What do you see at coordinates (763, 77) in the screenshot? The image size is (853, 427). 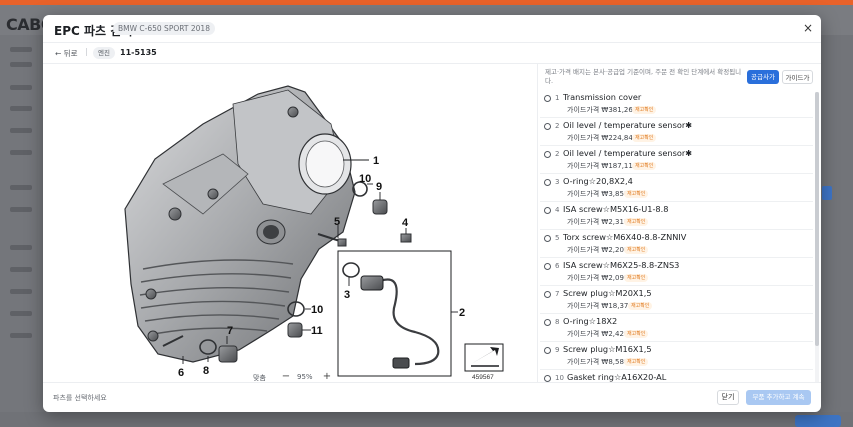 I see `supply-price-tab: 공급사가` at bounding box center [763, 77].